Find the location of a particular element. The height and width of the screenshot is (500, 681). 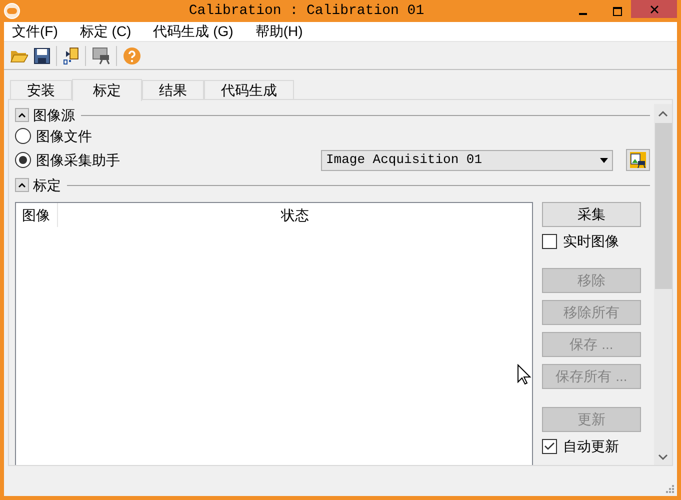

side-button: 移除 is located at coordinates (591, 280).